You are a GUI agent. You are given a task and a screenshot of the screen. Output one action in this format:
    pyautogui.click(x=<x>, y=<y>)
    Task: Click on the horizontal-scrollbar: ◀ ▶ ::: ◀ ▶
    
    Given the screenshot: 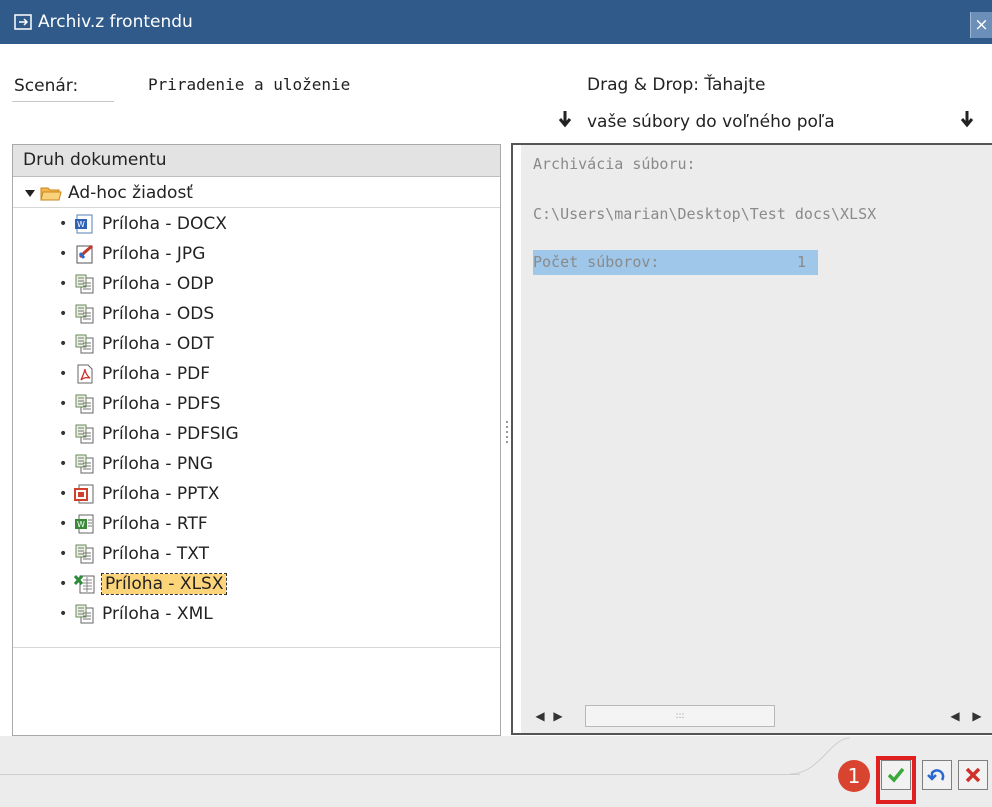 What is the action you would take?
    pyautogui.click(x=756, y=716)
    